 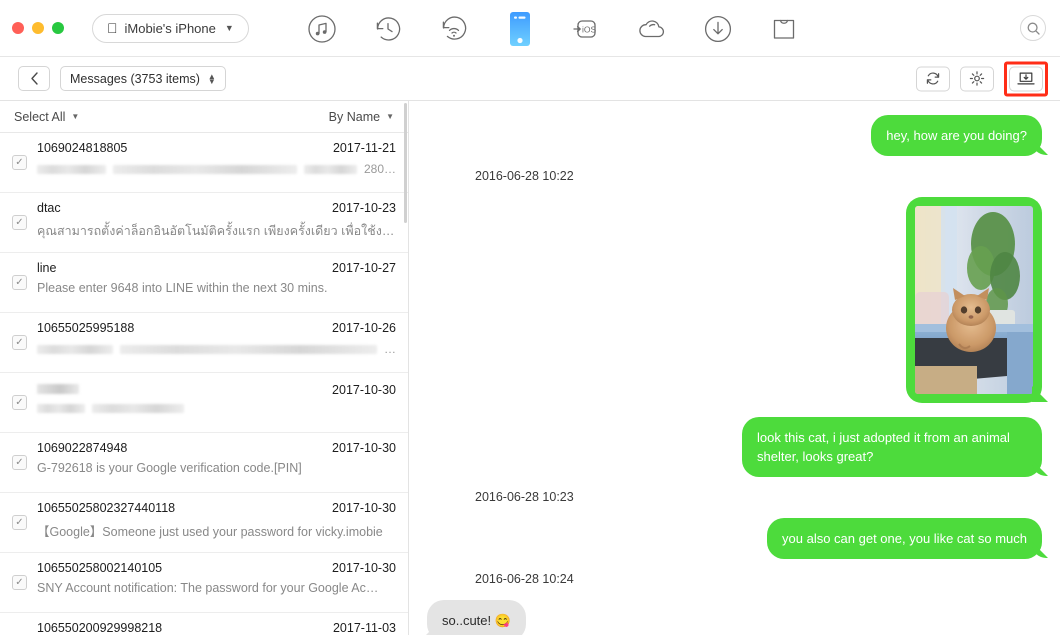 I want to click on row-top: 2017-10-30, so click(x=216, y=389).